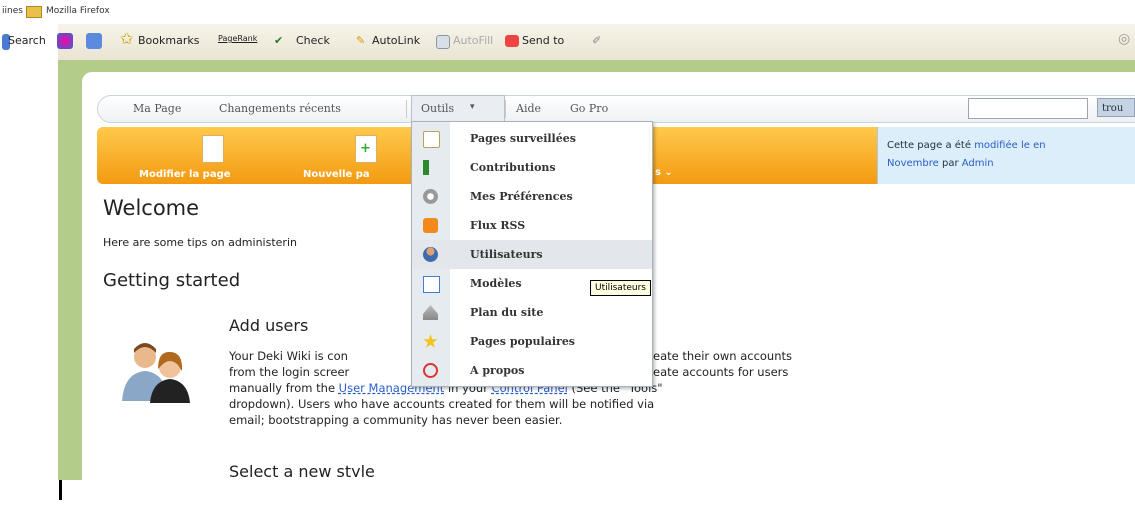 The width and height of the screenshot is (1135, 506). Describe the element at coordinates (27, 40) in the screenshot. I see `toolbar-search-button: Search` at that location.